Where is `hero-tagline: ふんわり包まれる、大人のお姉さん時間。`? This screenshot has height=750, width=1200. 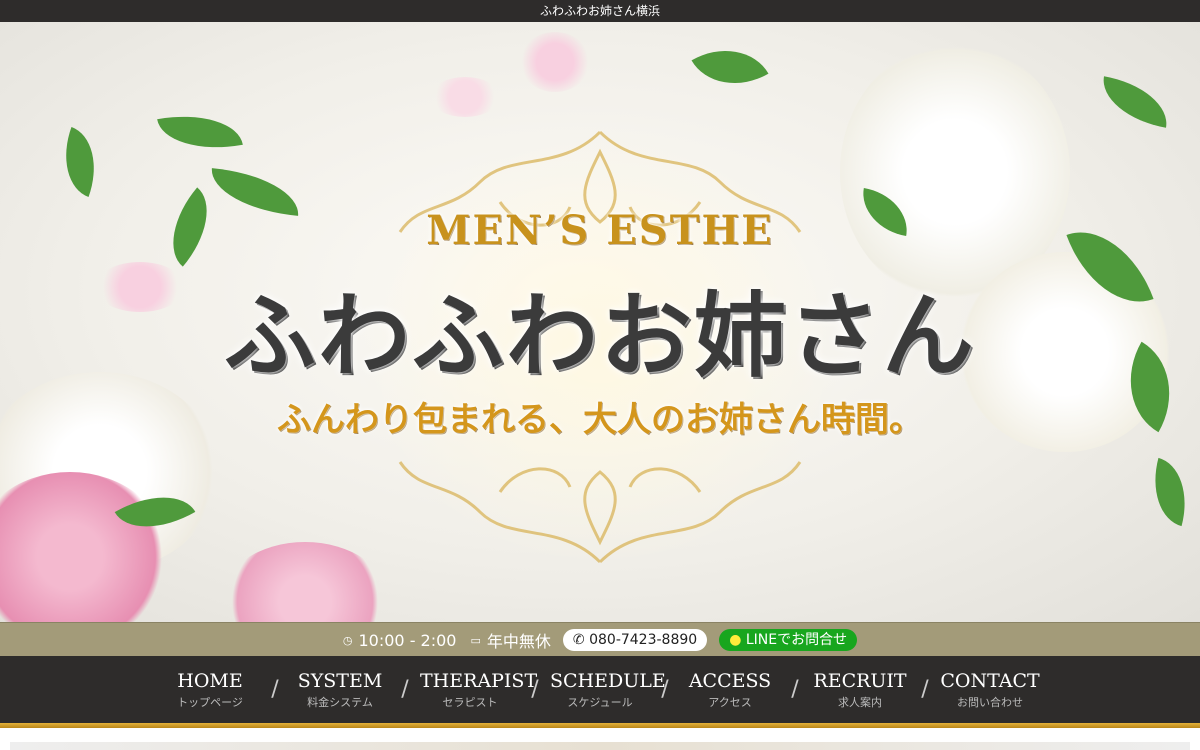 hero-tagline: ふんわり包まれる、大人のお姉さん時間。 is located at coordinates (600, 420).